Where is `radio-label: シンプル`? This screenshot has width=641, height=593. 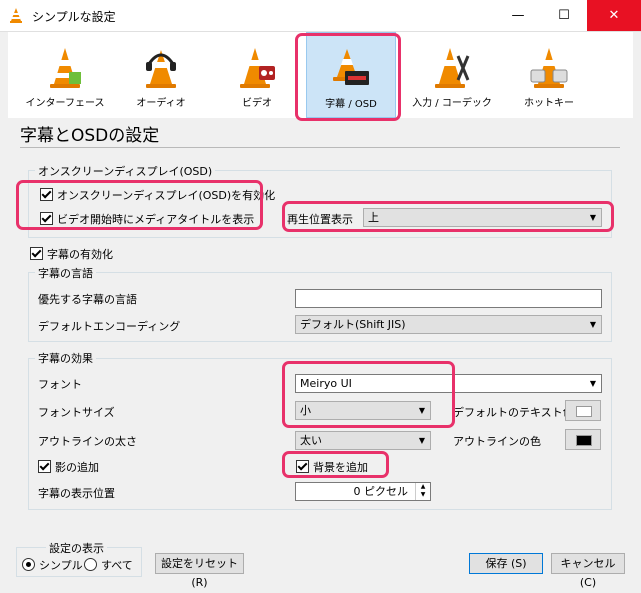
radio-label: シンプル is located at coordinates (61, 565).